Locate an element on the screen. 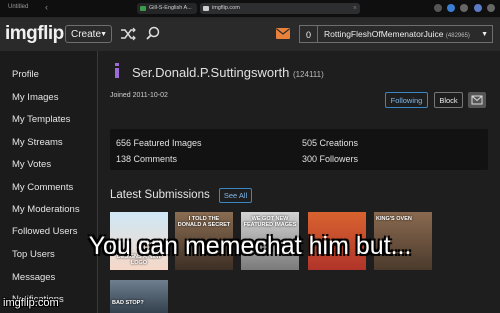 This screenshot has width=500, height=313. sidebar-item-my-moderations: My Moderations is located at coordinates (46, 209).